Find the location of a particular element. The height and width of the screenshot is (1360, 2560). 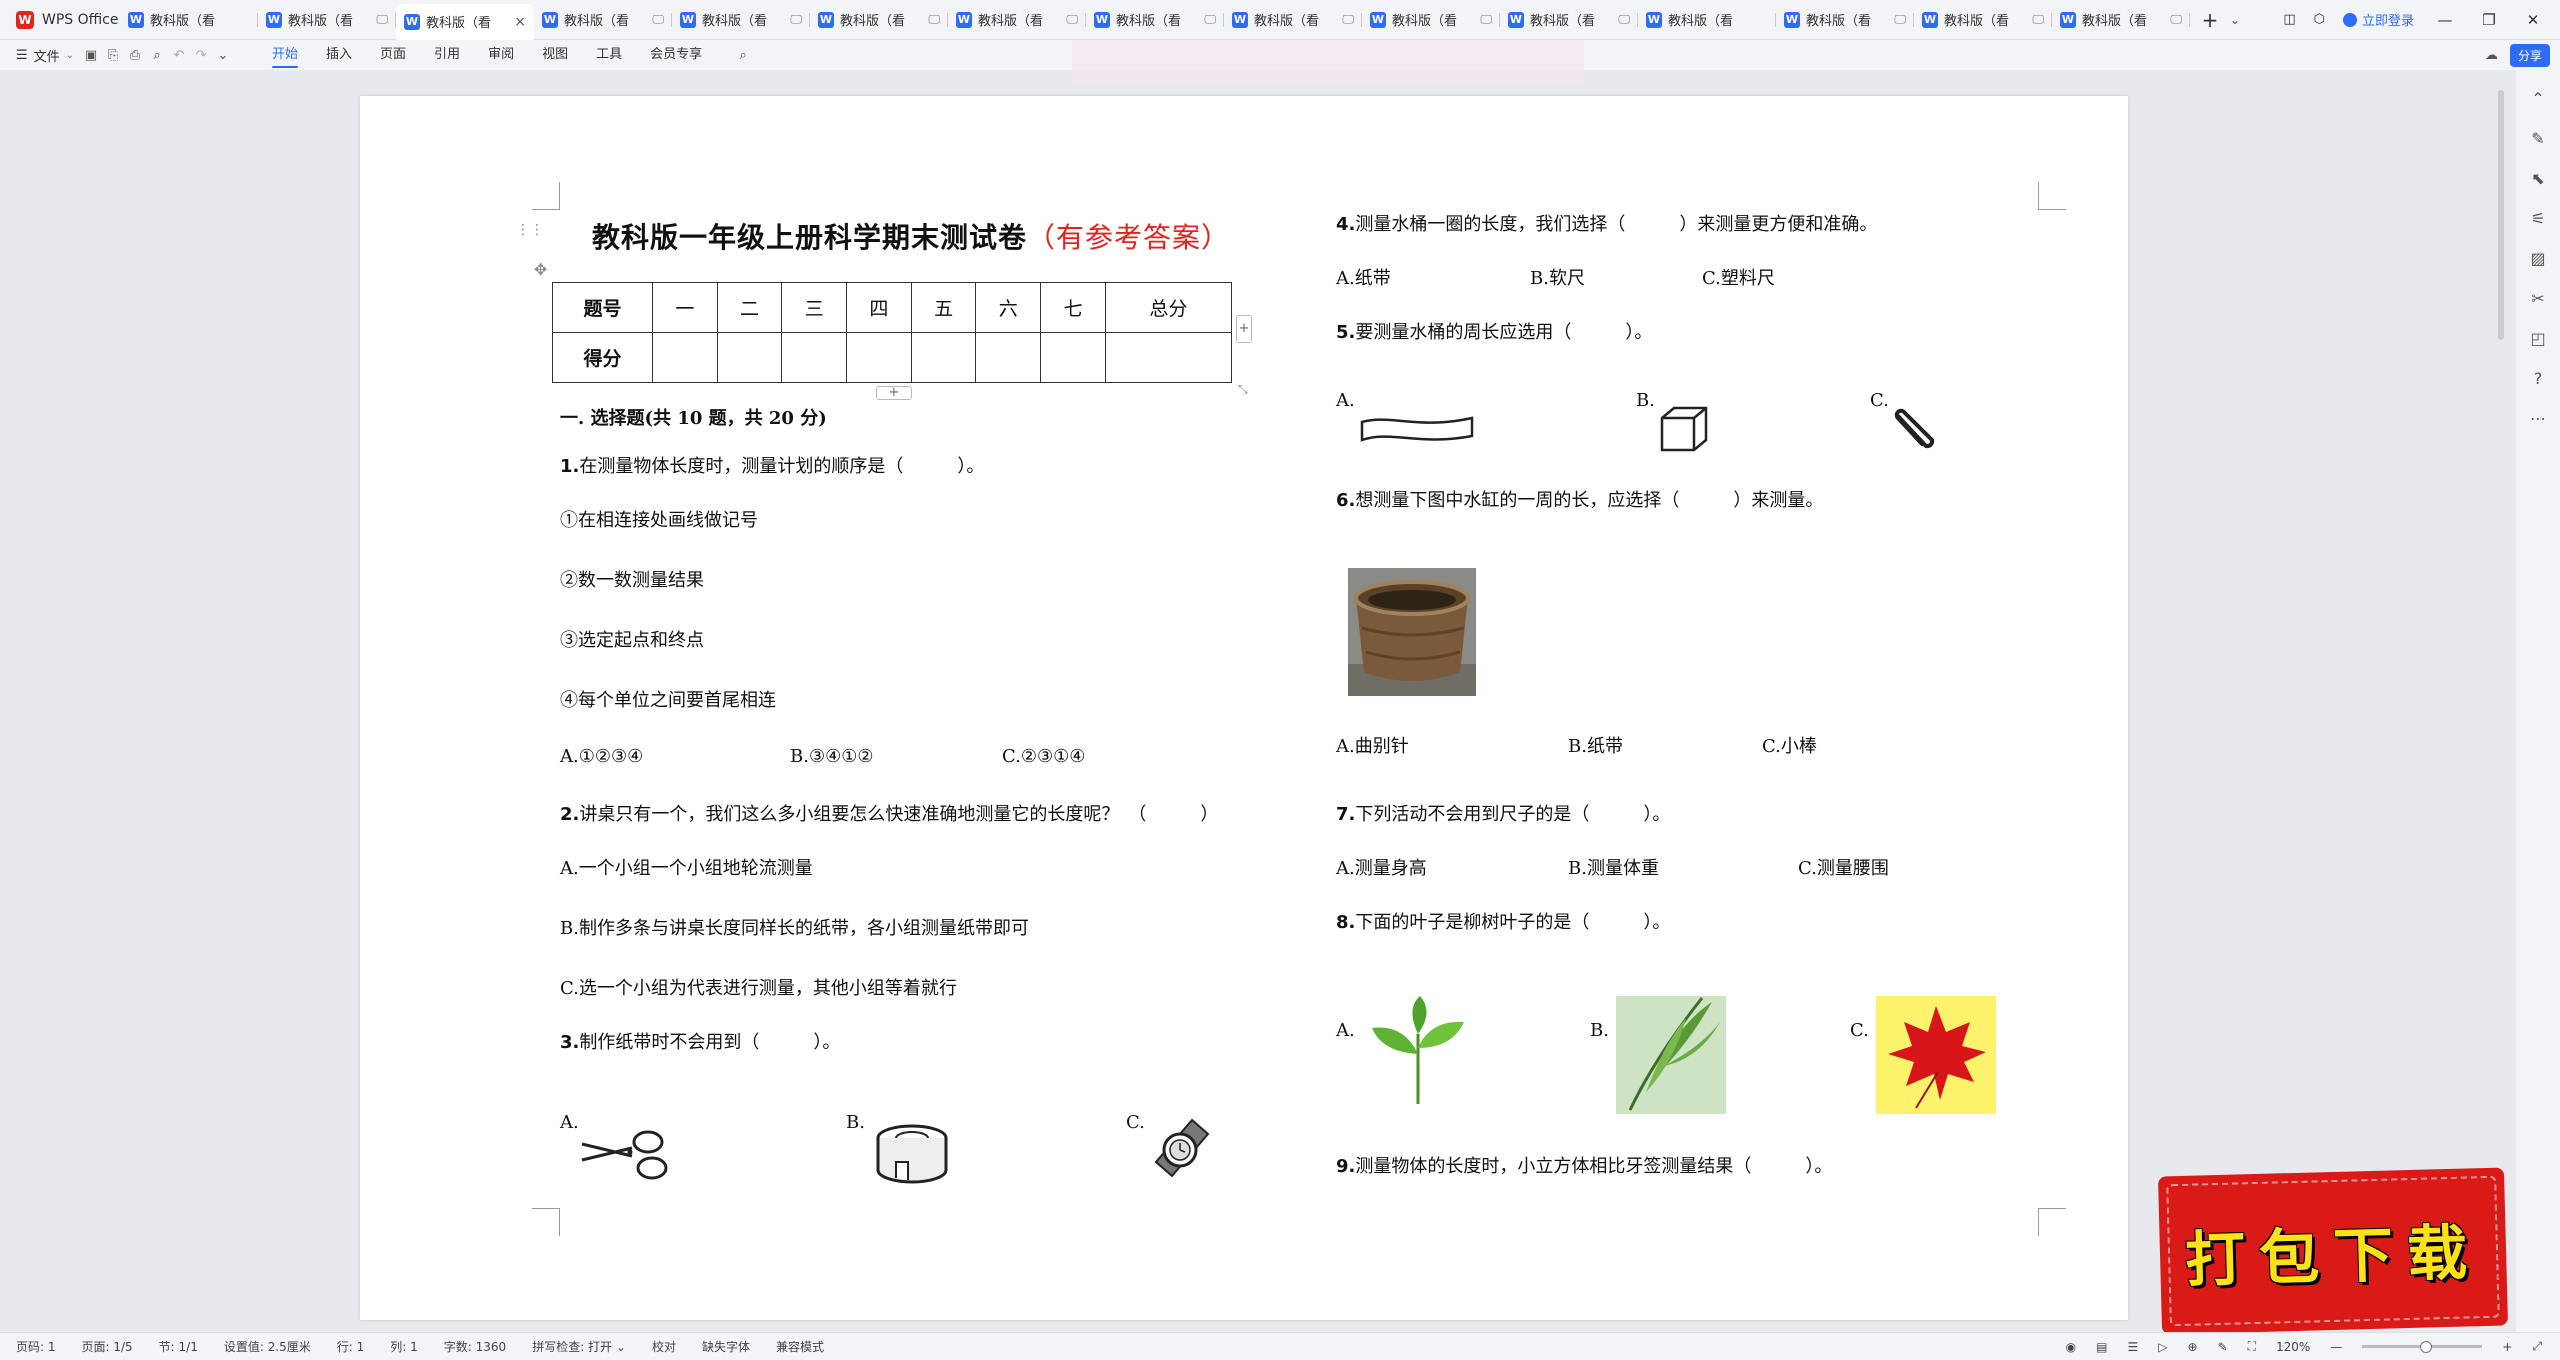

status-item: 校对 is located at coordinates (664, 1346).